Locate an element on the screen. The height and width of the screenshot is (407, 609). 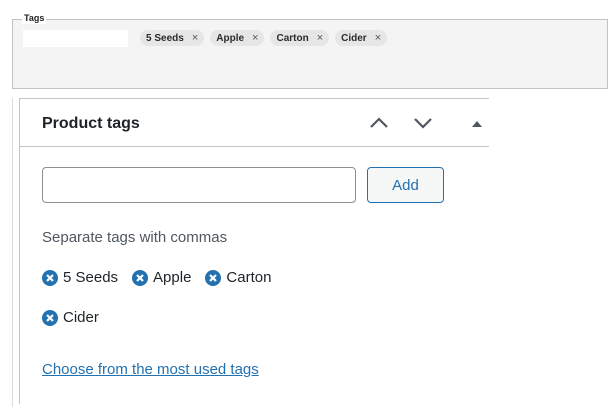
move-up-button is located at coordinates (379, 123).